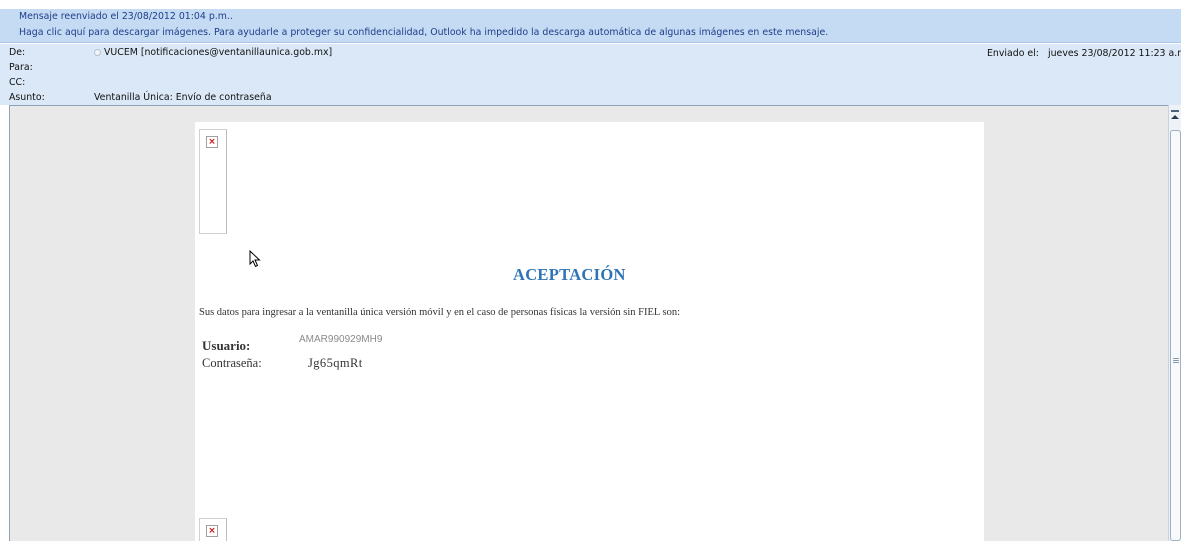 The height and width of the screenshot is (541, 1181). What do you see at coordinates (97, 52) in the screenshot?
I see `presence-icon` at bounding box center [97, 52].